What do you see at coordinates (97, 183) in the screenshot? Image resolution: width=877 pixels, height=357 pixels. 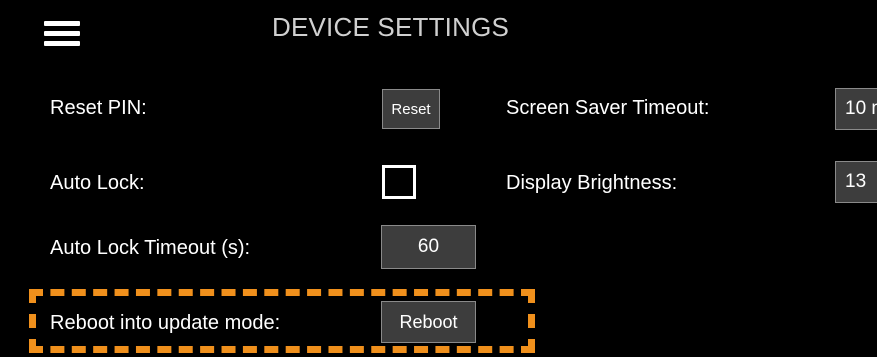 I see `auto-lock-label: Auto Lock:` at bounding box center [97, 183].